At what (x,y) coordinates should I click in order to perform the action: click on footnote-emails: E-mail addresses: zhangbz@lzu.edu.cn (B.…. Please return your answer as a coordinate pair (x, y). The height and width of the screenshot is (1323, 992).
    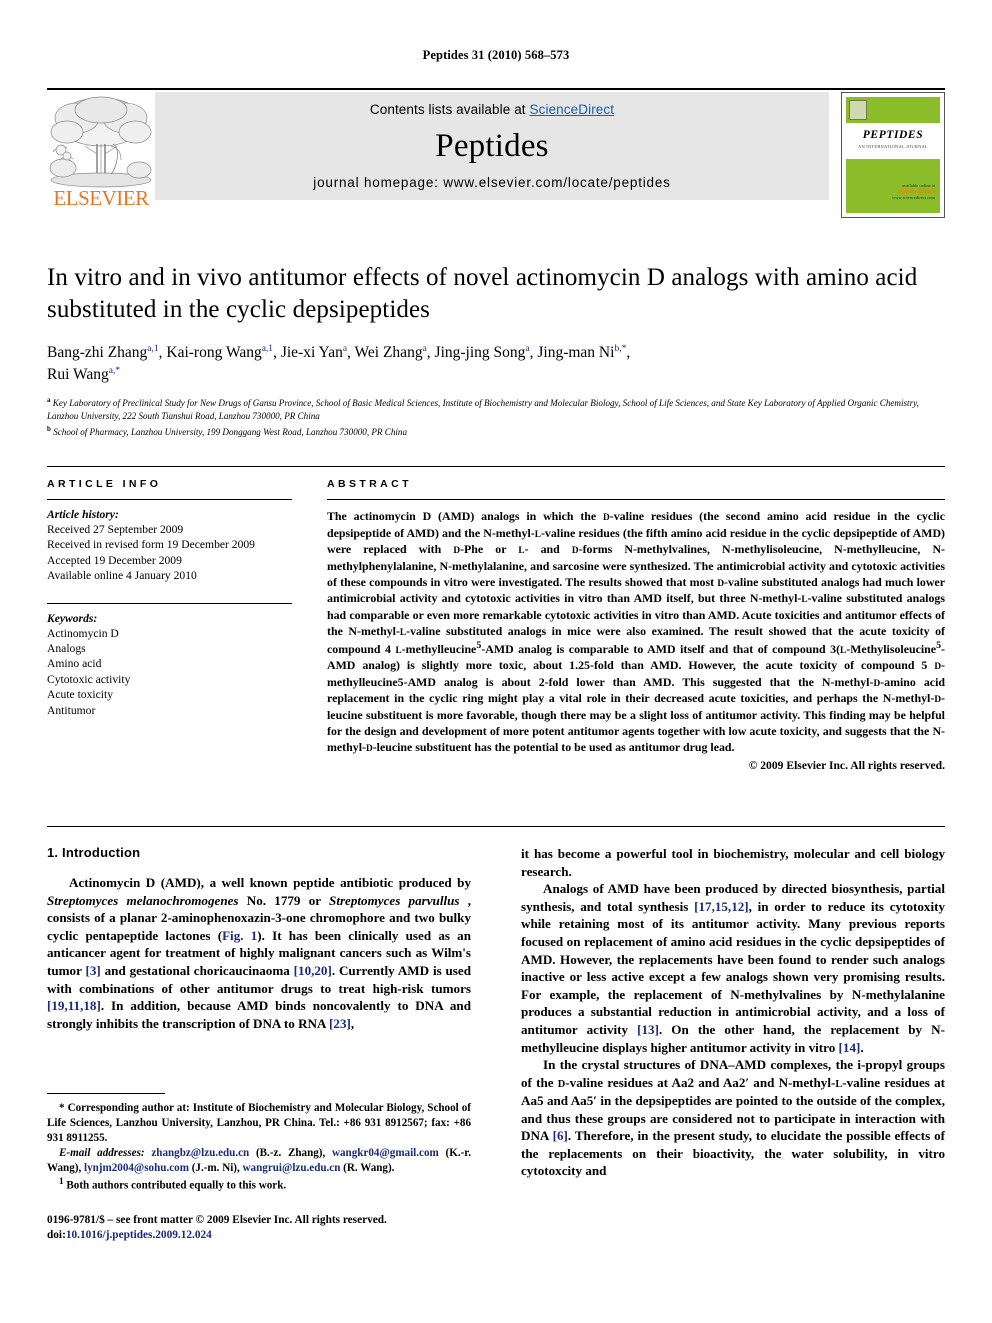
    Looking at the image, I should click on (259, 1160).